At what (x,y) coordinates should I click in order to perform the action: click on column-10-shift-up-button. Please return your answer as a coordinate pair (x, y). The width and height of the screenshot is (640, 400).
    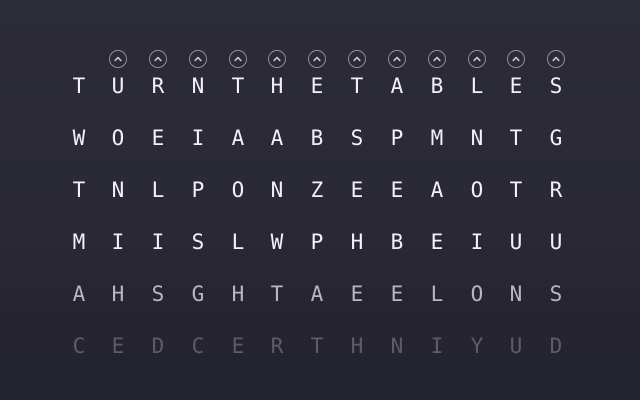
    Looking at the image, I should click on (477, 59).